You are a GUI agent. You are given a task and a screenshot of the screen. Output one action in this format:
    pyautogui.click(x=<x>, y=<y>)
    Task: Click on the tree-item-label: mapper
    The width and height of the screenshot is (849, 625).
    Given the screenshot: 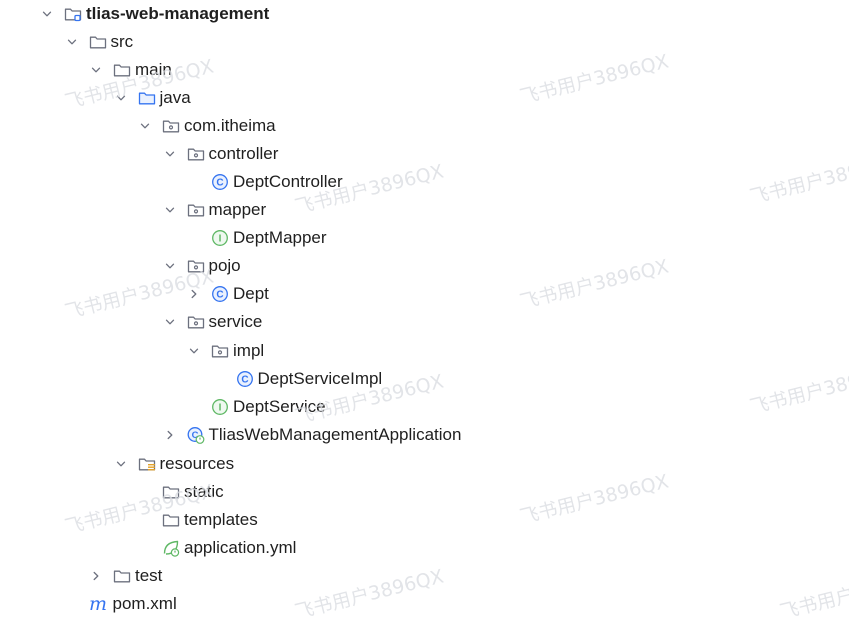 What is the action you would take?
    pyautogui.click(x=237, y=209)
    